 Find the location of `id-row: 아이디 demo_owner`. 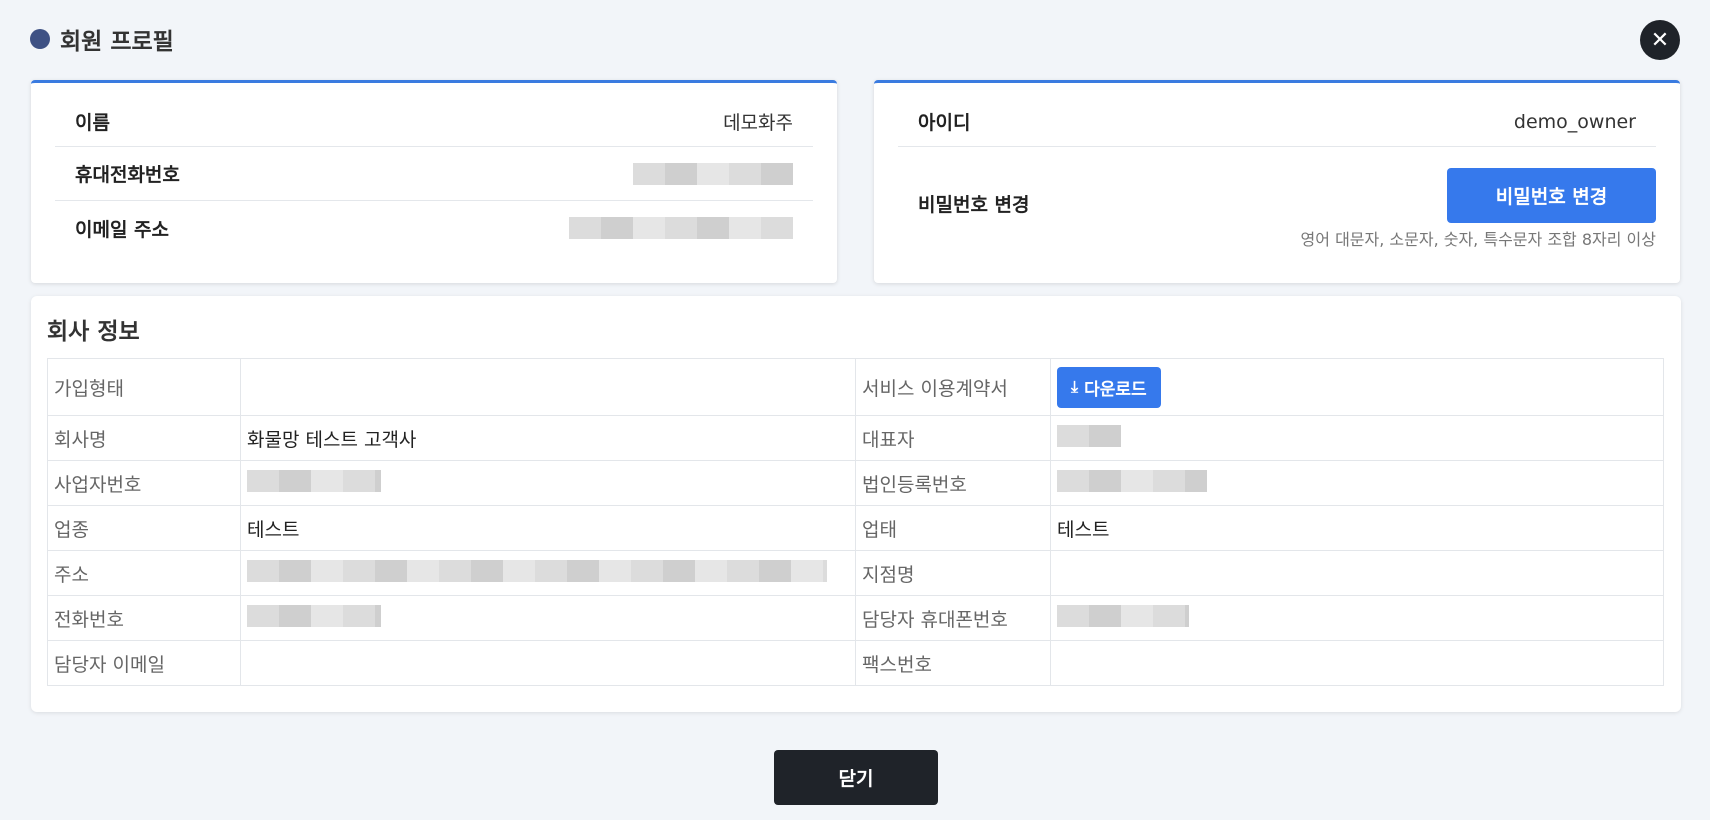

id-row: 아이디 demo_owner is located at coordinates (1277, 122).